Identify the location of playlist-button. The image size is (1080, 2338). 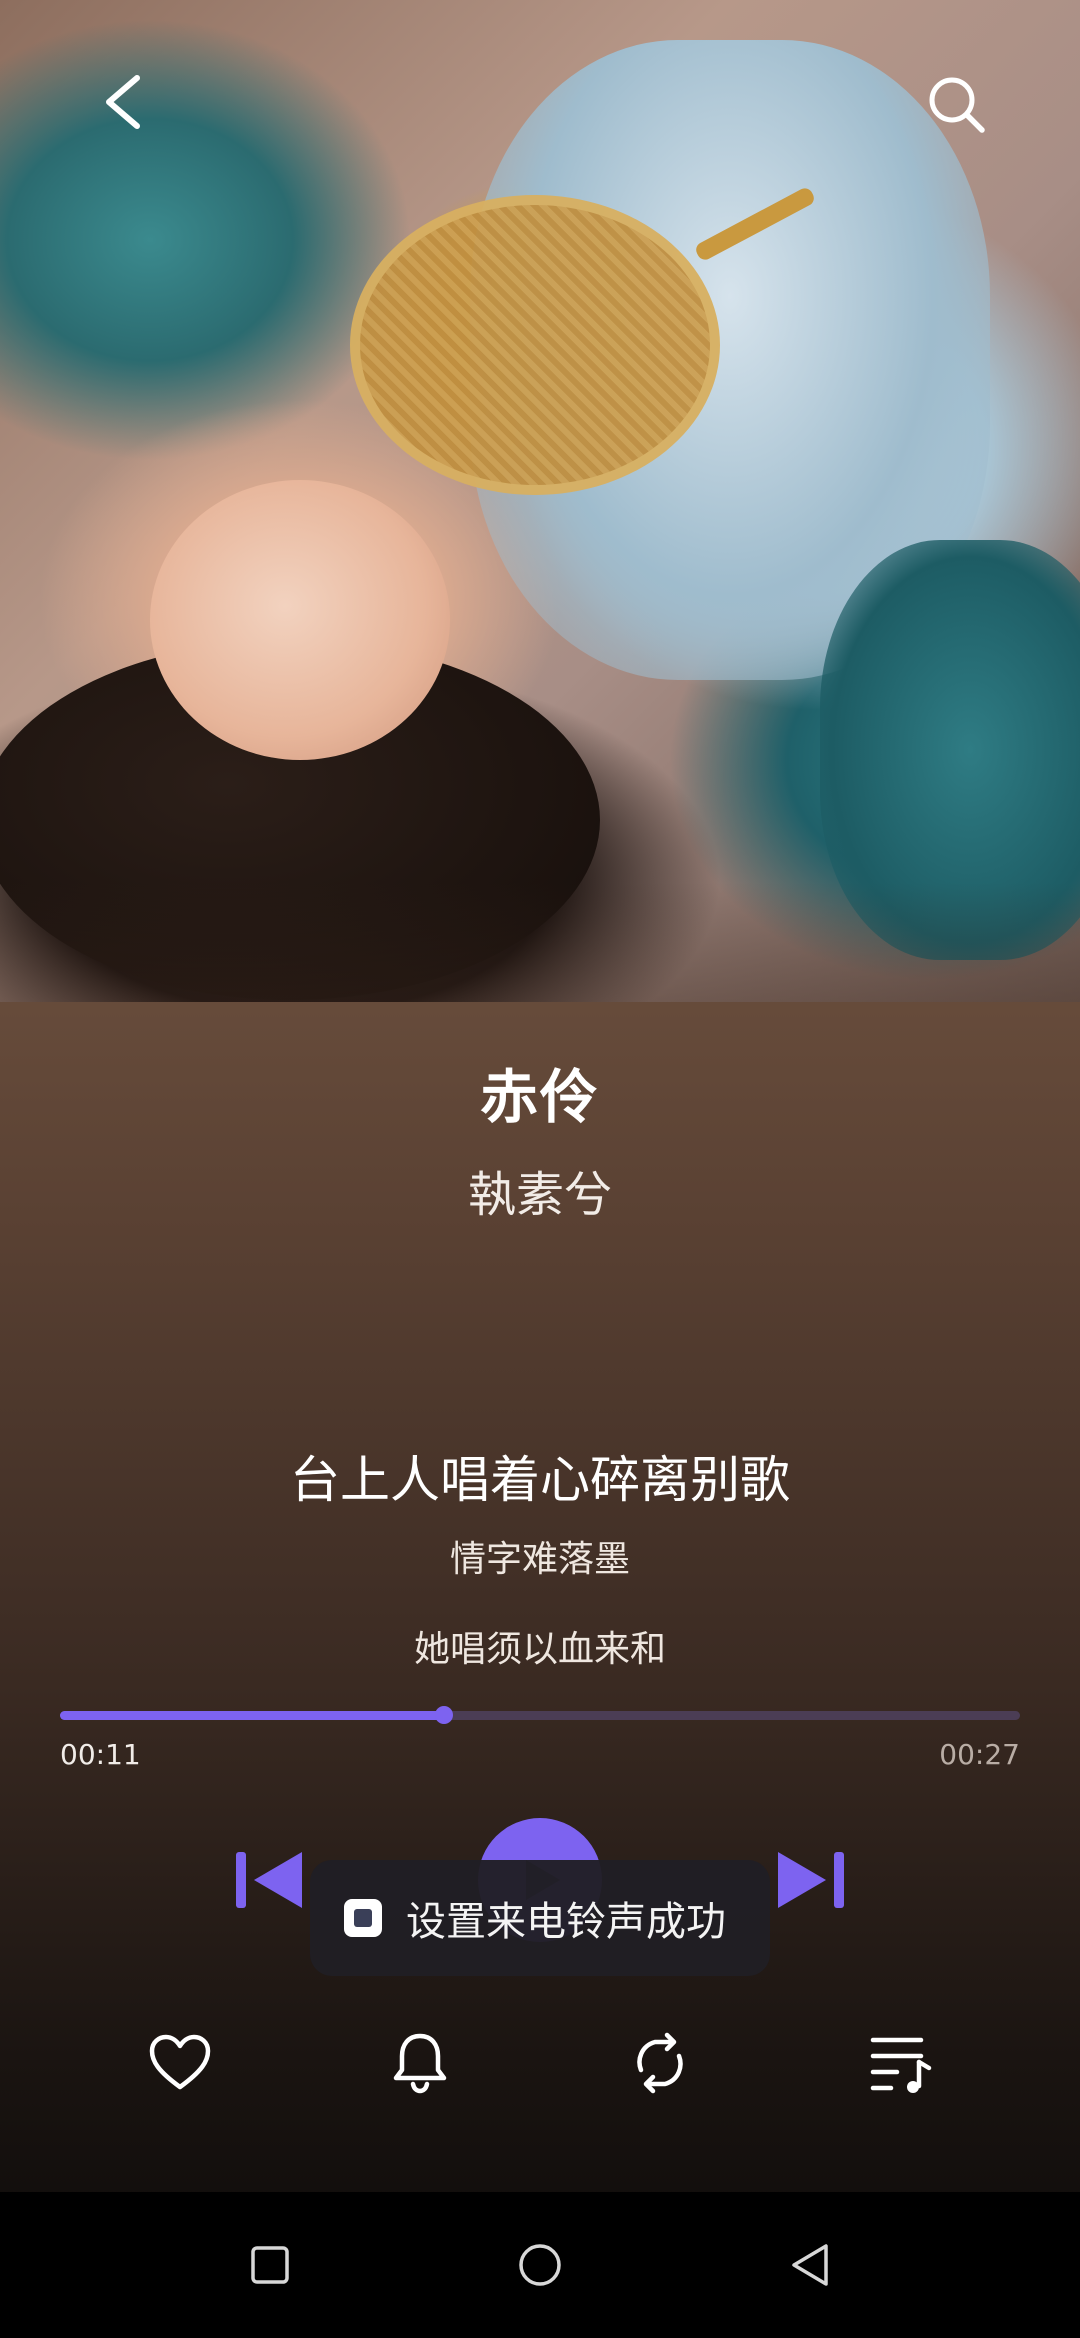
(902, 2063).